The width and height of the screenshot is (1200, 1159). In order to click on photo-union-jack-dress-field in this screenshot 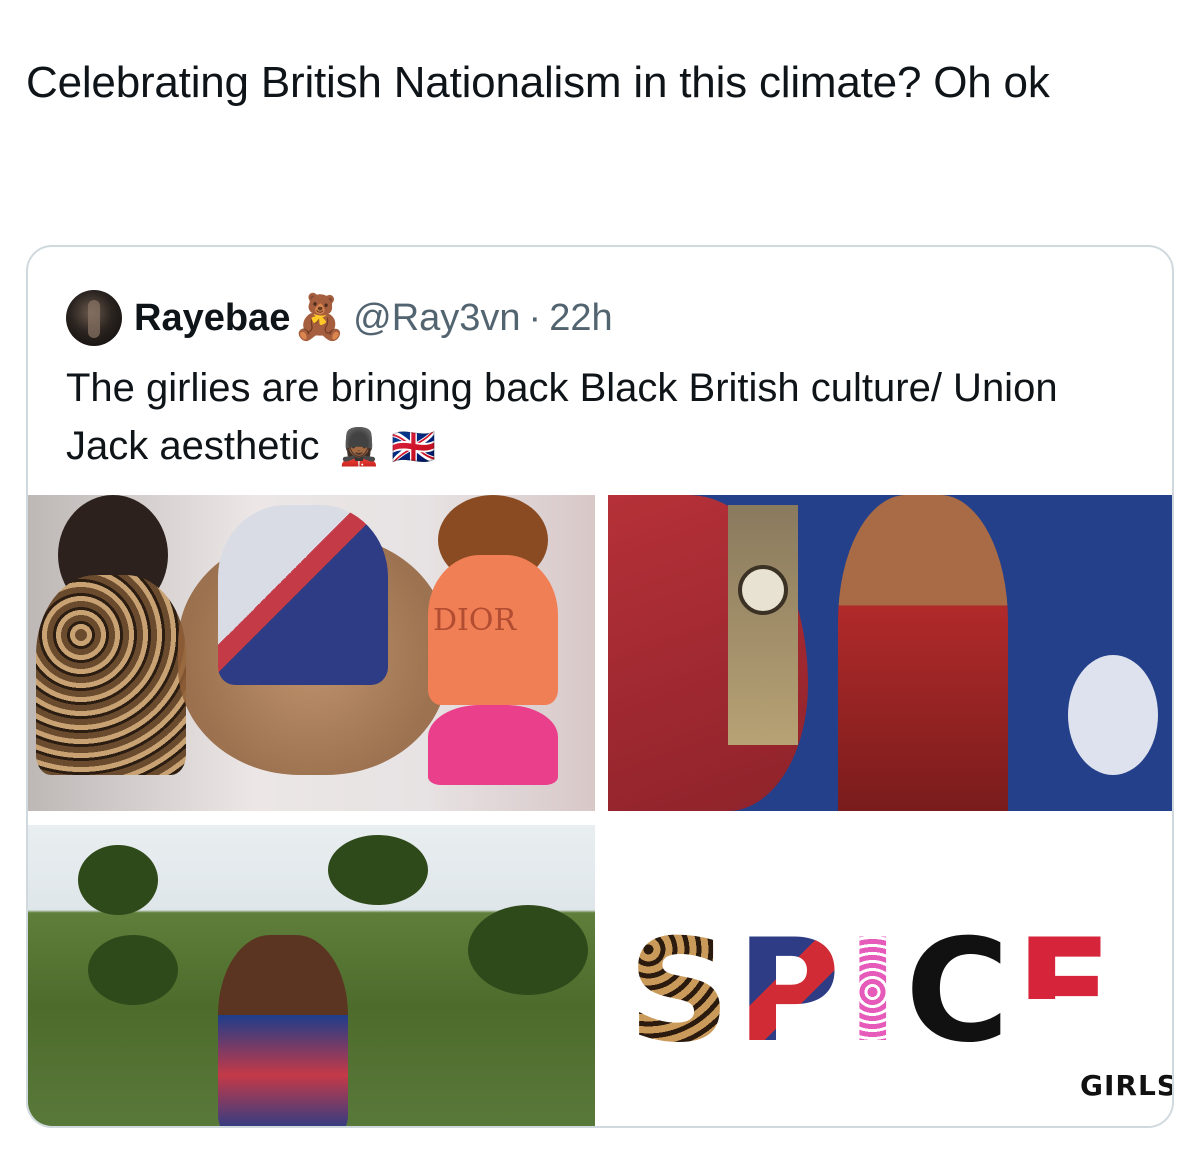, I will do `click(311, 975)`.